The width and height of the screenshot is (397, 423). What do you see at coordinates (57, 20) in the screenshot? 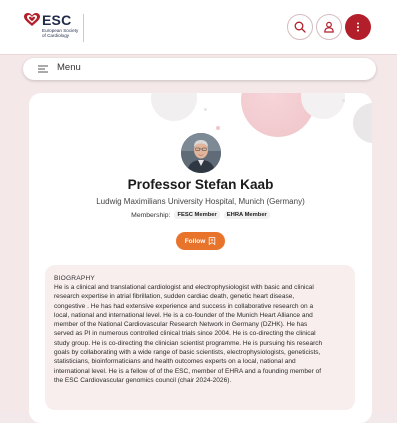
I see `logo-brand-text: ESC` at bounding box center [57, 20].